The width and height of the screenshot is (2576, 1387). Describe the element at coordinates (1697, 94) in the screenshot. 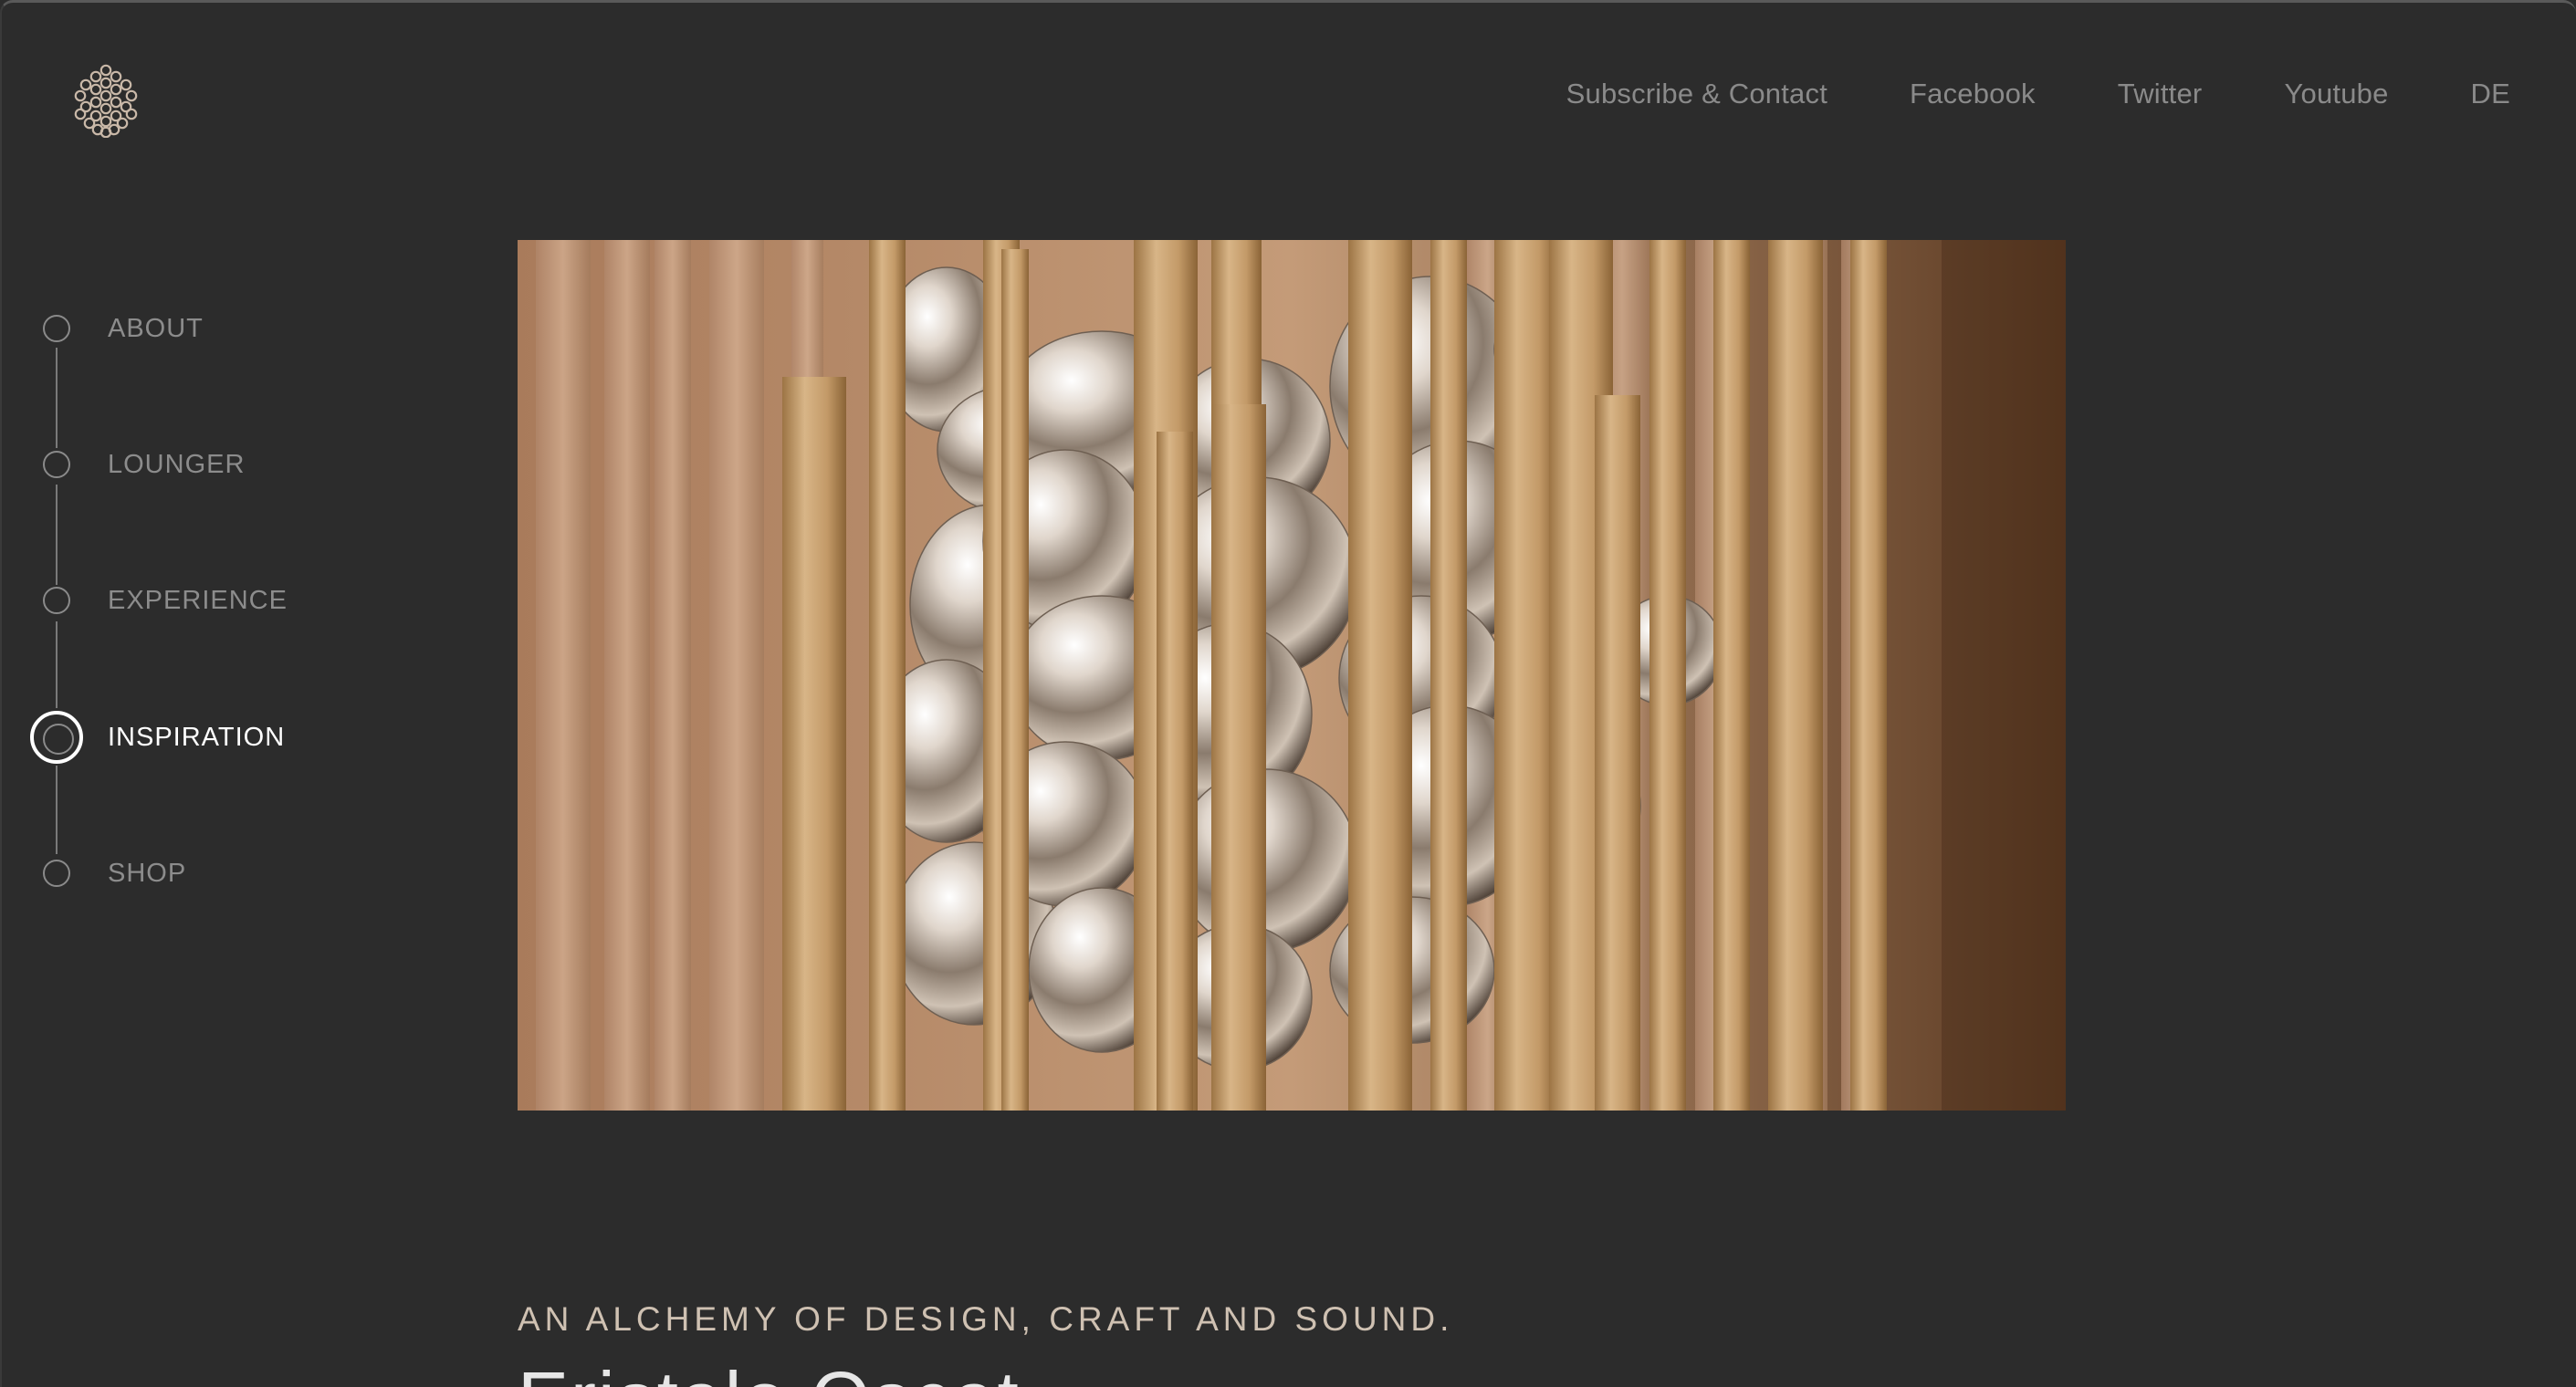

I see `nav-subscribe-contact: Subscribe & Contact` at that location.